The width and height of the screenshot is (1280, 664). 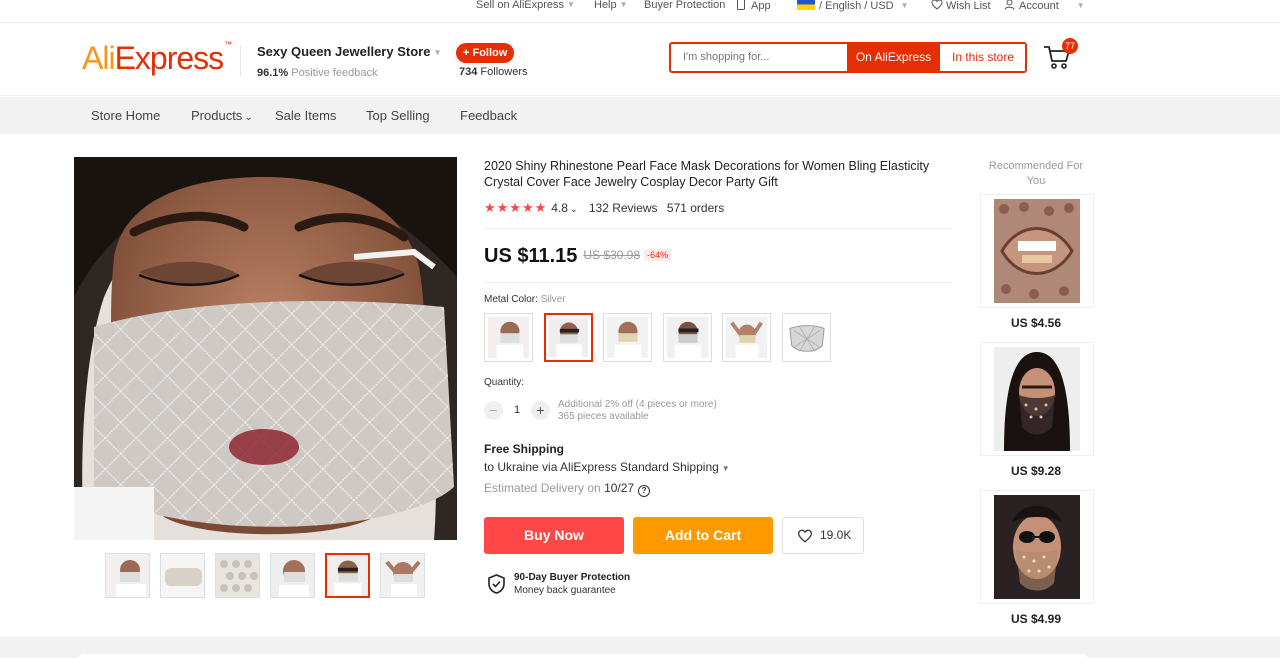 What do you see at coordinates (658, 255) in the screenshot?
I see `discount-badge: -64%` at bounding box center [658, 255].